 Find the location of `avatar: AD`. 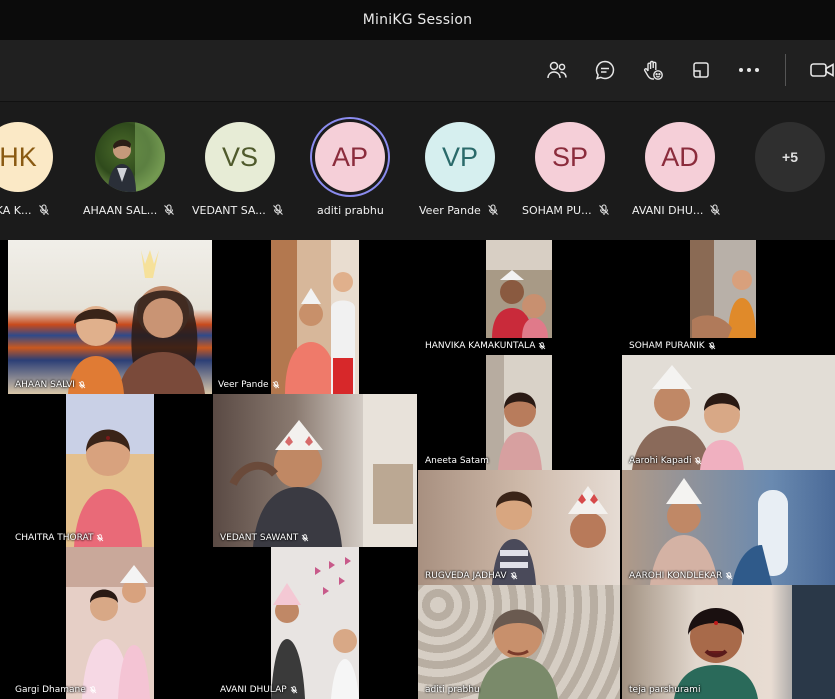

avatar: AD is located at coordinates (680, 157).